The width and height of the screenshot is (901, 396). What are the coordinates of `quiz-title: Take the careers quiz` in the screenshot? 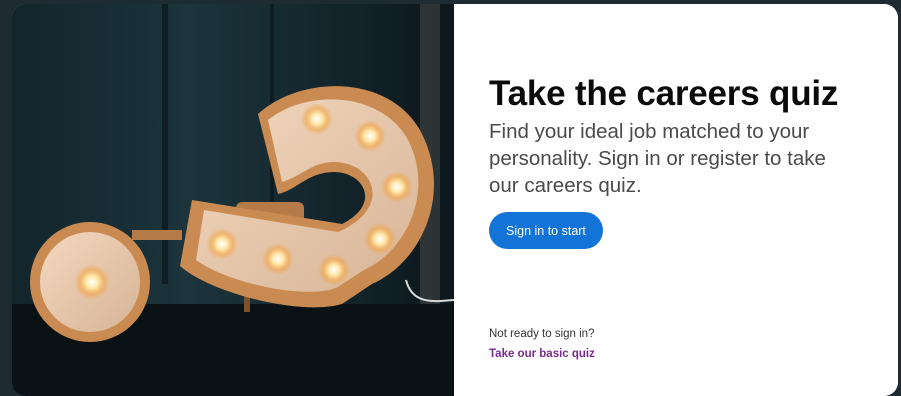 It's located at (664, 93).